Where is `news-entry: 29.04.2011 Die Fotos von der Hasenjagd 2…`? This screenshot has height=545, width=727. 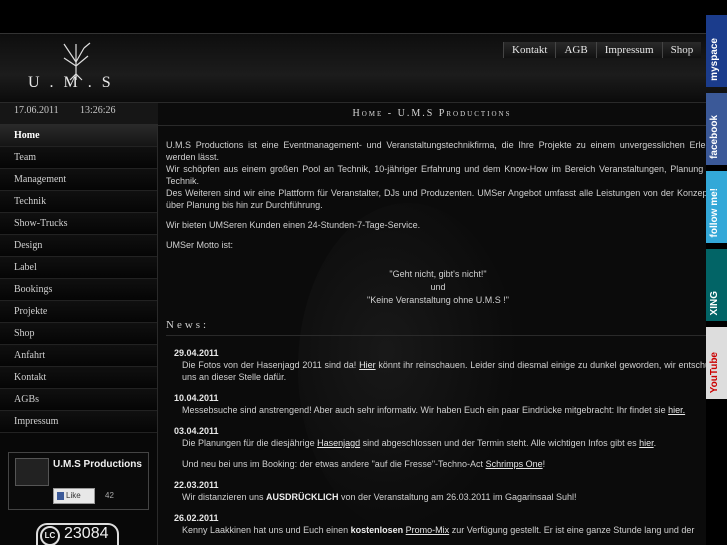 news-entry: 29.04.2011 Die Fotos von der Hasenjagd 2… is located at coordinates (440, 365).